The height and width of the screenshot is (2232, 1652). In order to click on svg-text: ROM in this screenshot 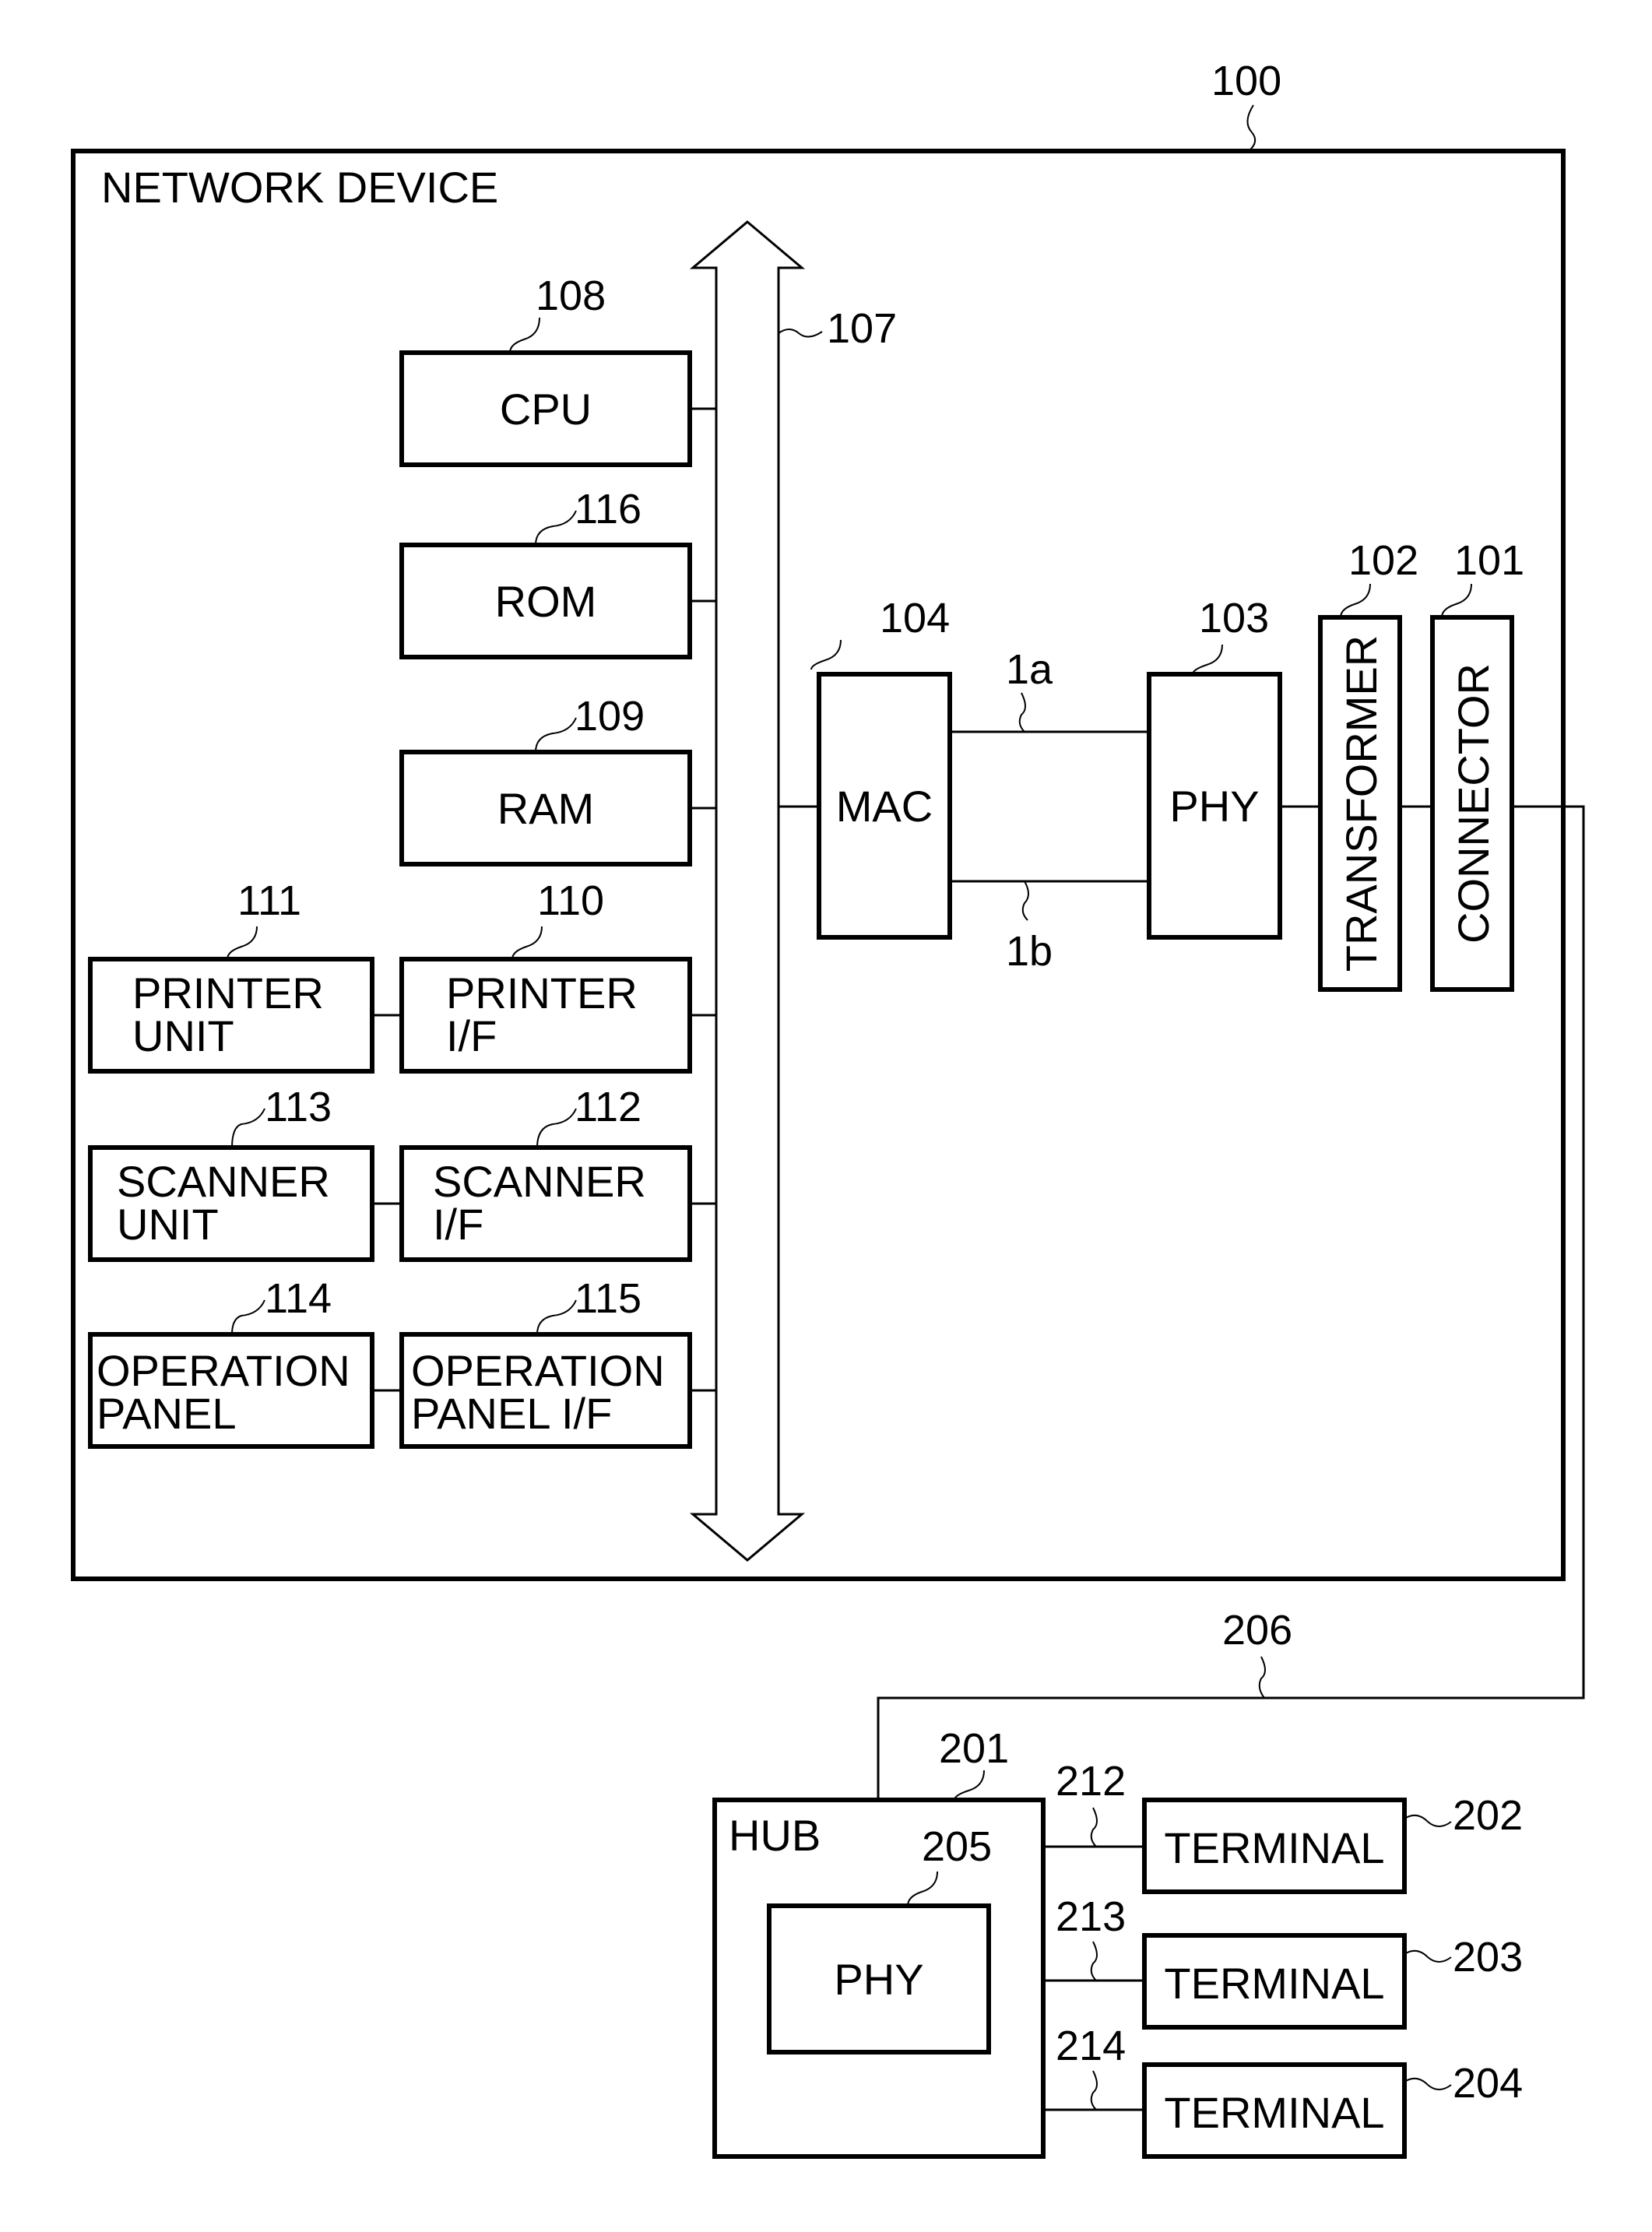, I will do `click(546, 601)`.